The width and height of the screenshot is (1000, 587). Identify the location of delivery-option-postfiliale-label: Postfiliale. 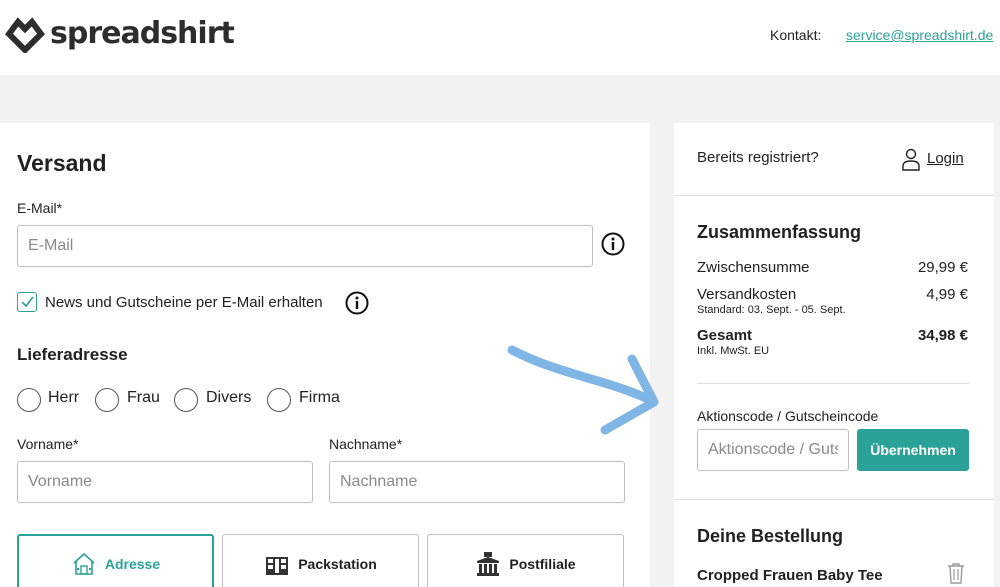
(542, 564).